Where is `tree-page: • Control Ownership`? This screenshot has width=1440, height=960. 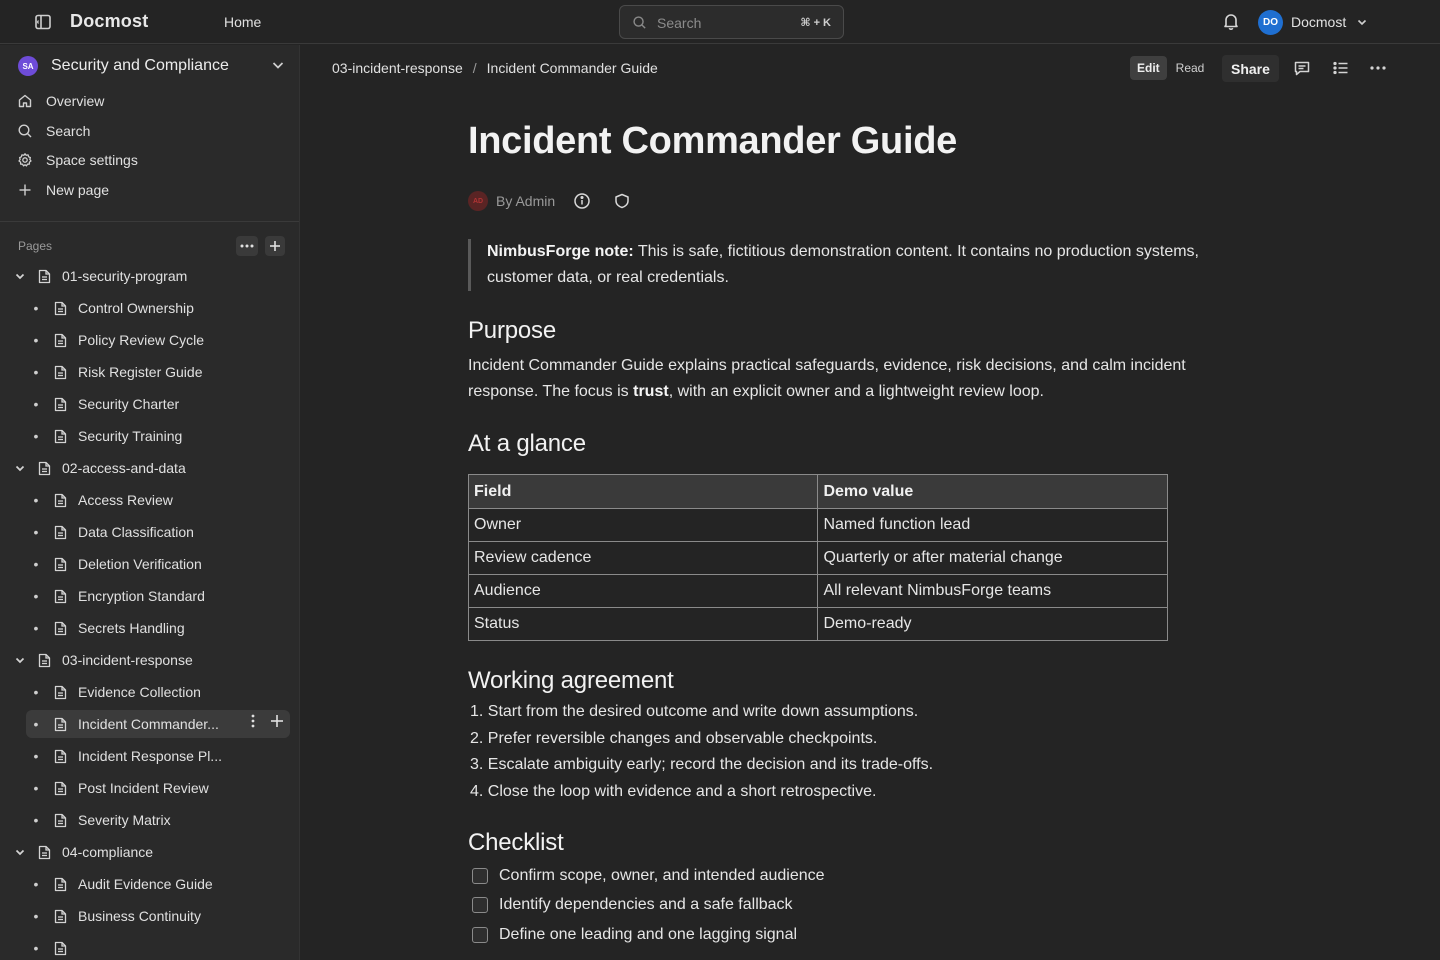 tree-page: • Control Ownership is located at coordinates (150, 308).